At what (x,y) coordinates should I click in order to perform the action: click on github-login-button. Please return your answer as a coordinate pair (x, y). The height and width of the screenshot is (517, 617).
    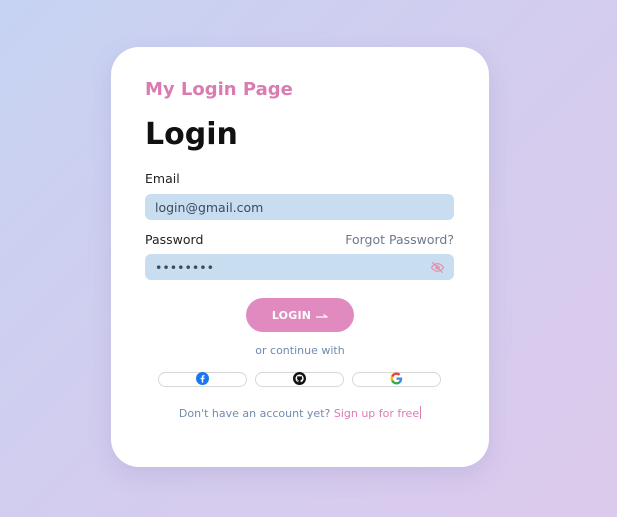
    Looking at the image, I should click on (299, 379).